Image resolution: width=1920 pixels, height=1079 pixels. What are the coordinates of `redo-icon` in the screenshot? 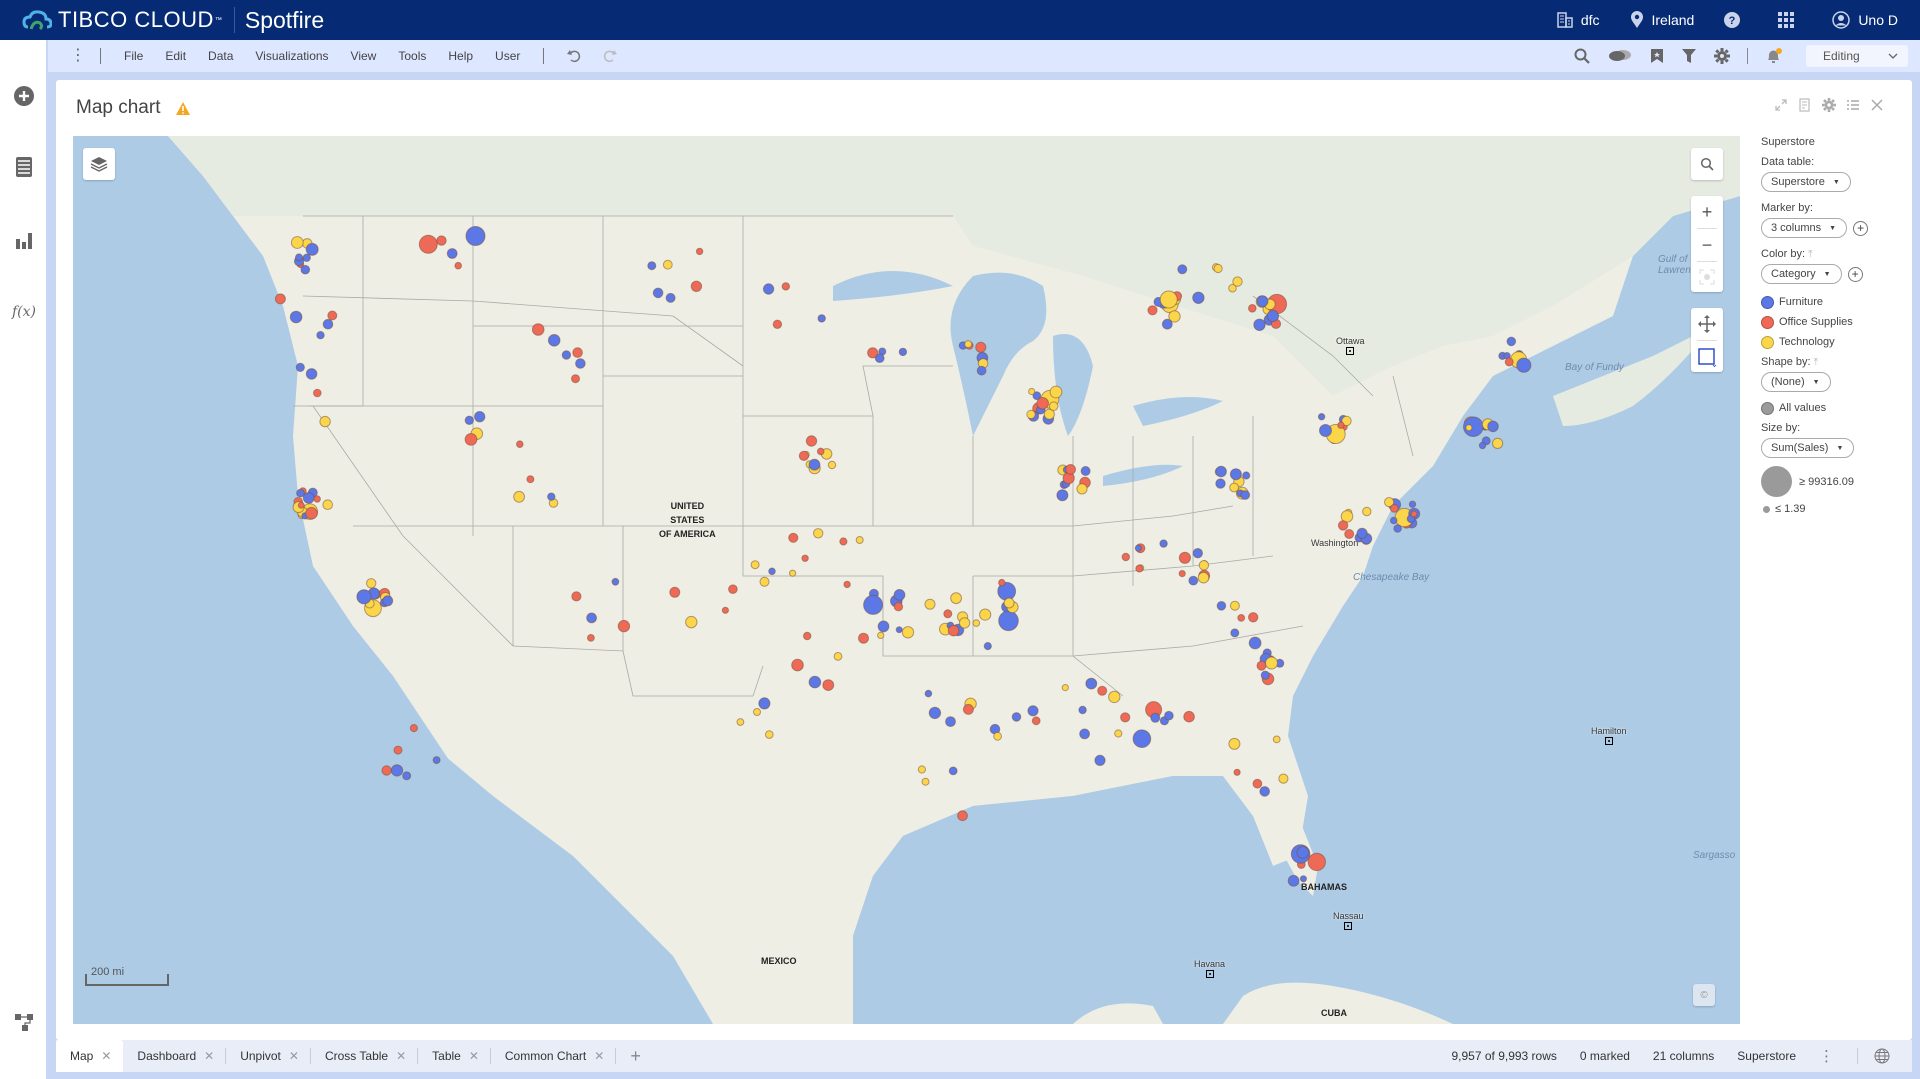 It's located at (610, 56).